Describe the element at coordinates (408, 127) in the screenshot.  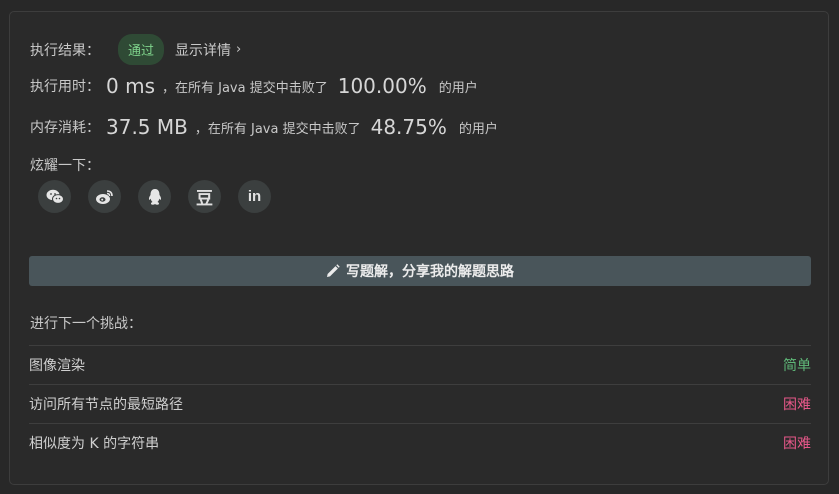
I see `memory-percent: 48.75%` at that location.